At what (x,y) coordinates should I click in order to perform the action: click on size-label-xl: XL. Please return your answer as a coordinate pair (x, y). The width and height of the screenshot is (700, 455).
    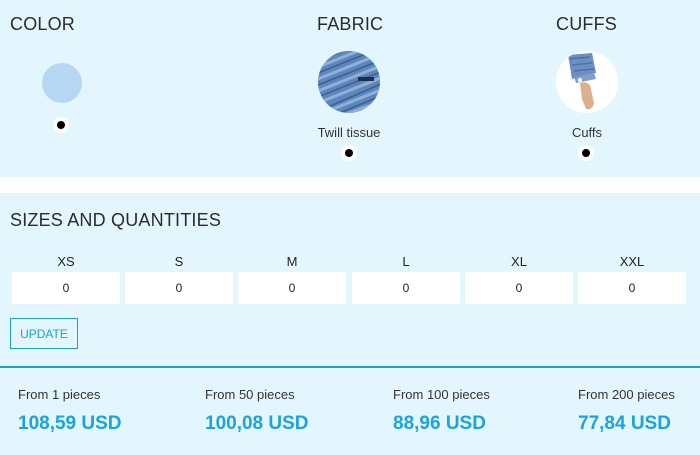
    Looking at the image, I should click on (519, 261).